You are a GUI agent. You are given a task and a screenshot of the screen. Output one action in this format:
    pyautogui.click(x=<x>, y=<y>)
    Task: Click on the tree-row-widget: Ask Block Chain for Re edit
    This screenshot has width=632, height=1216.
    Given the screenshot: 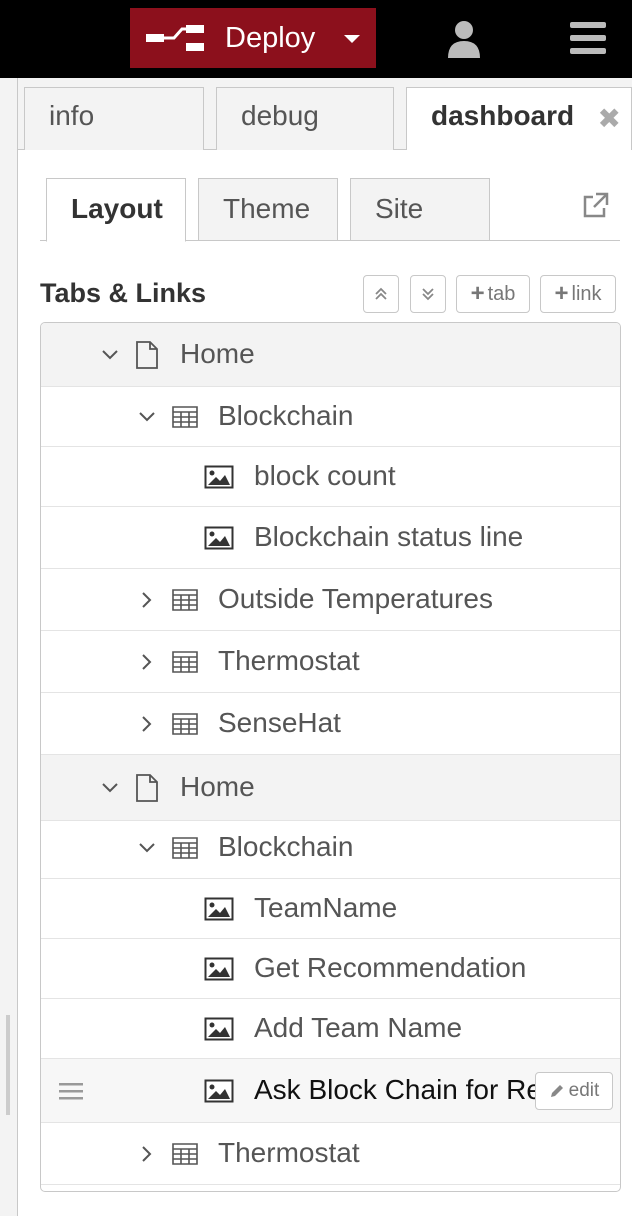 What is the action you would take?
    pyautogui.click(x=330, y=1091)
    